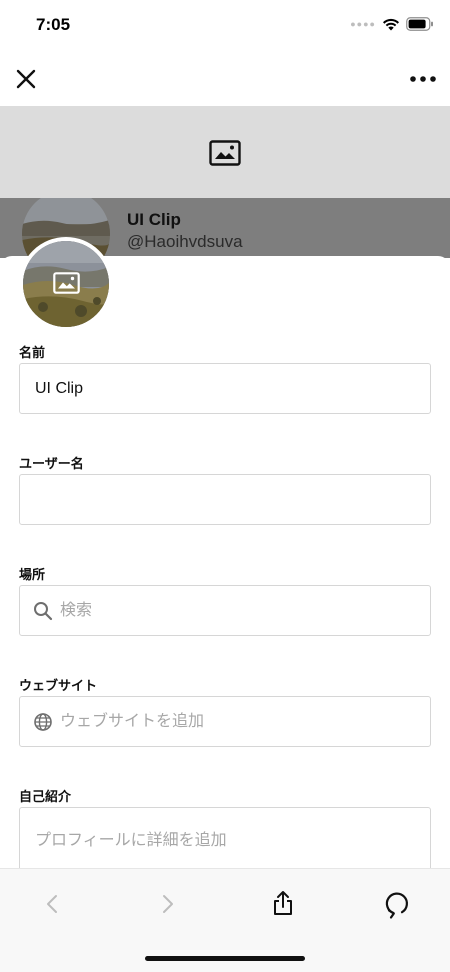  Describe the element at coordinates (53, 24) in the screenshot. I see `status-time: 7:05` at that location.